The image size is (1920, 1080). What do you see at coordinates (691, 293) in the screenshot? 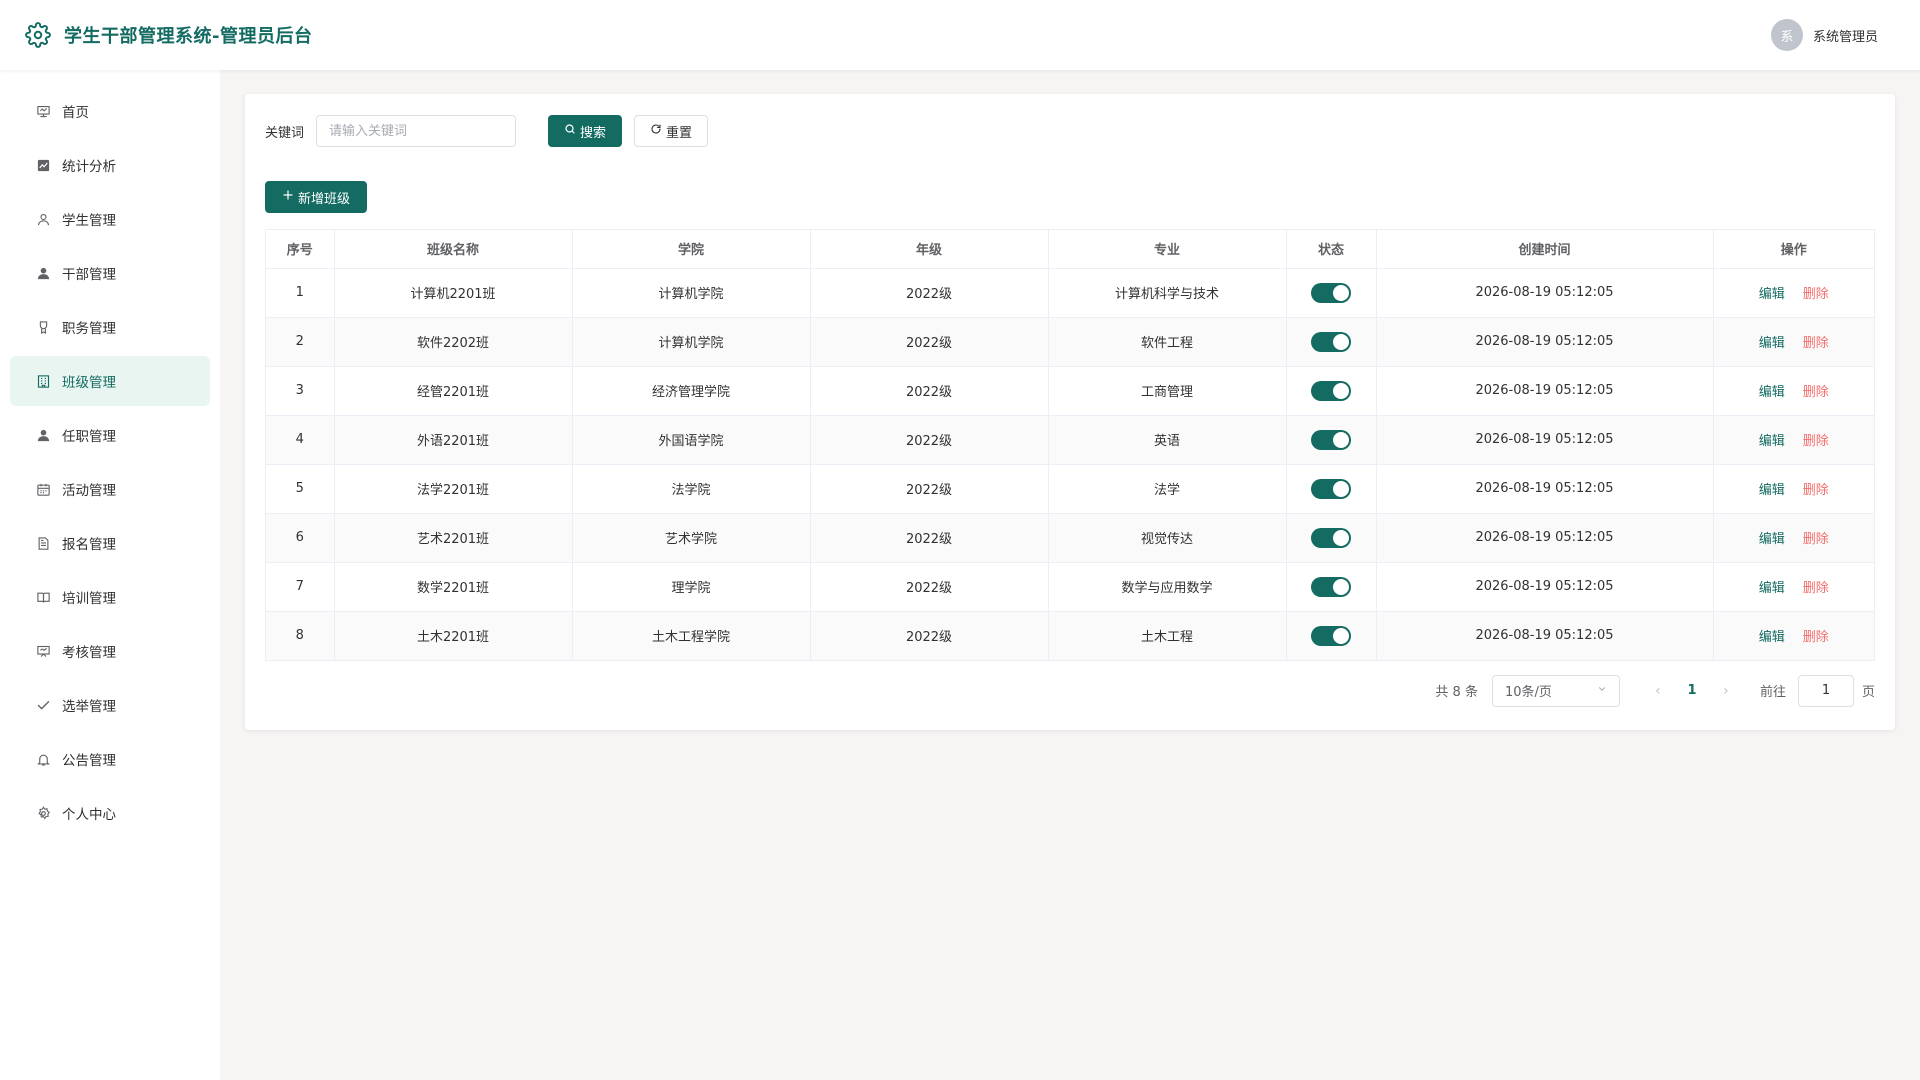
I see `cell-college: 计算机学院` at bounding box center [691, 293].